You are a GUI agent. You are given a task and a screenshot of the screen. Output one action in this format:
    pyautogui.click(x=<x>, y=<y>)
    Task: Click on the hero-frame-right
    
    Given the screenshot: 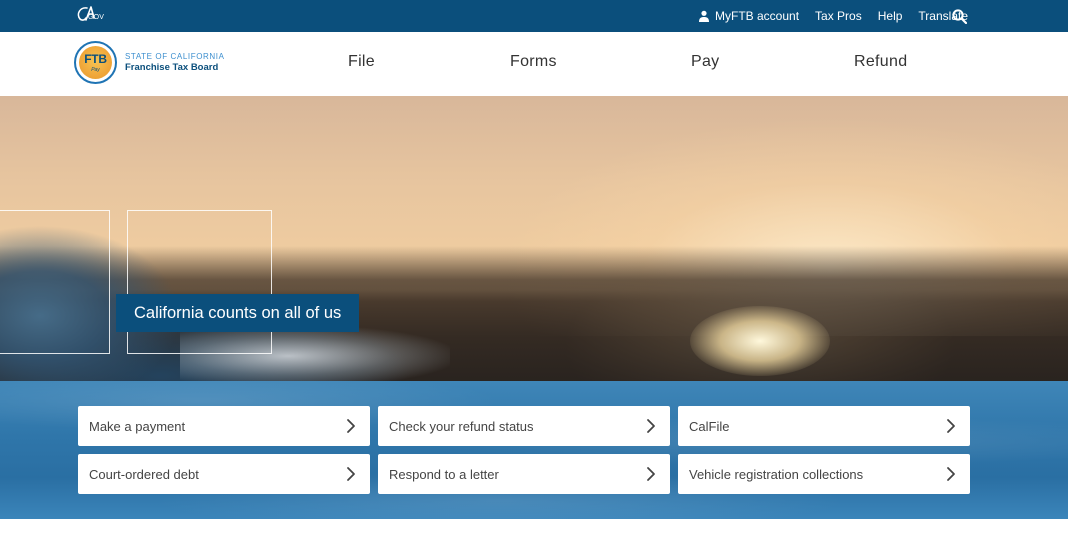 What is the action you would take?
    pyautogui.click(x=199, y=282)
    